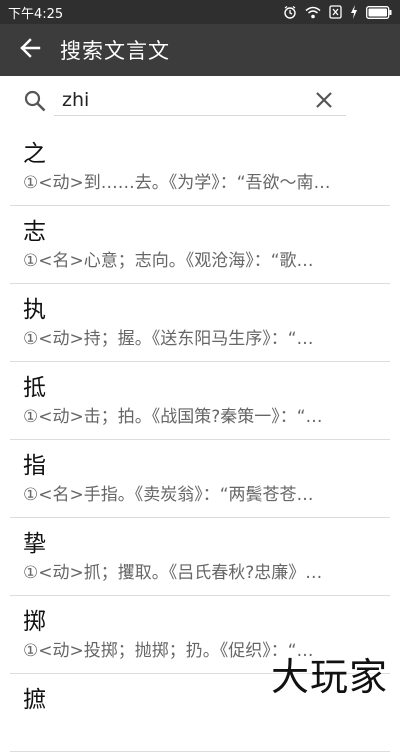 This screenshot has width=400, height=752. I want to click on page-title: 搜索文言文, so click(115, 51).